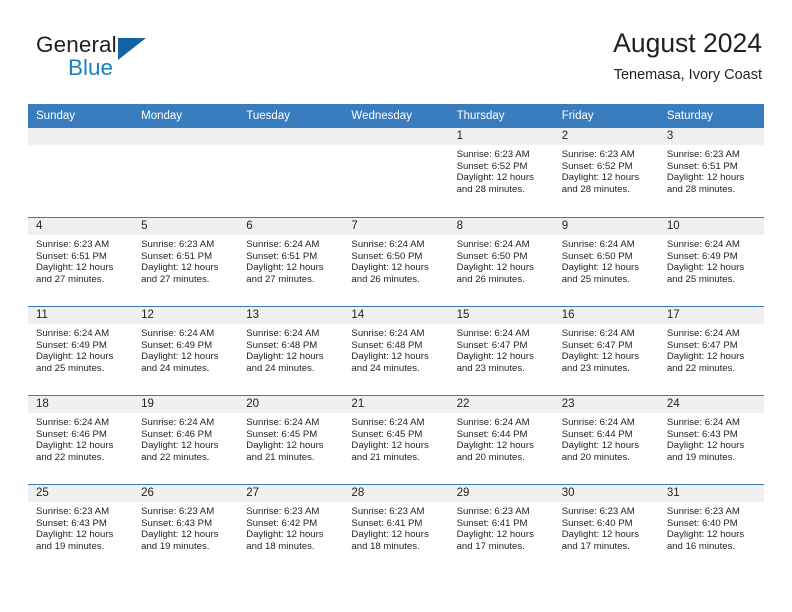  I want to click on sunset-time: Sunset: 6:50 PM, so click(387, 256).